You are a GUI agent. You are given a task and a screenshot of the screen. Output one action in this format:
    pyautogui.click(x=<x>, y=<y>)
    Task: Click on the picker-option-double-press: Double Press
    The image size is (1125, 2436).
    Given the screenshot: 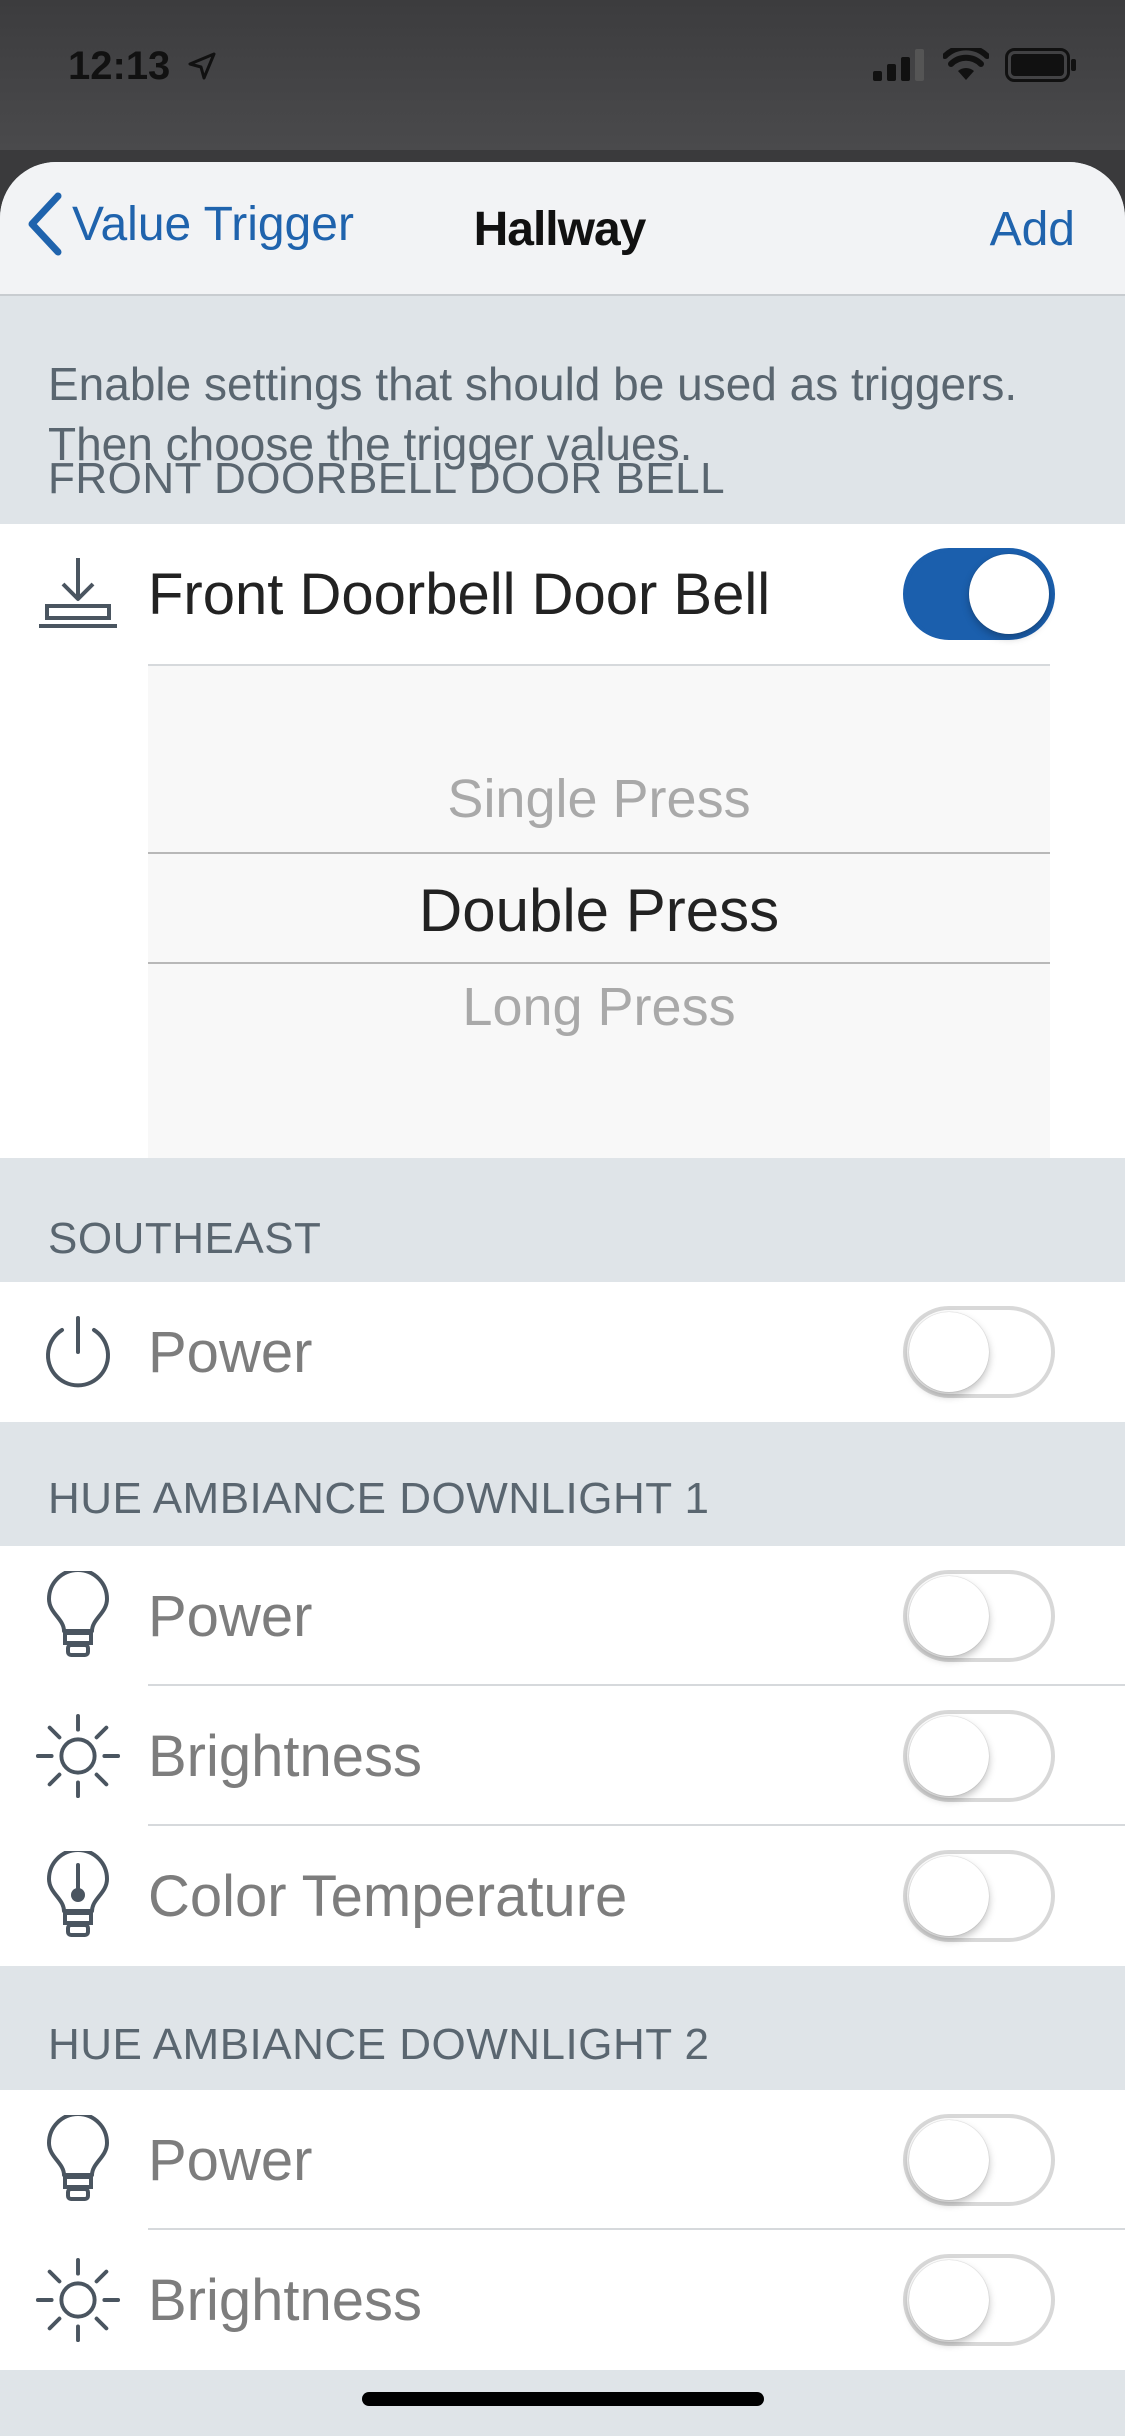 What is the action you would take?
    pyautogui.click(x=599, y=910)
    